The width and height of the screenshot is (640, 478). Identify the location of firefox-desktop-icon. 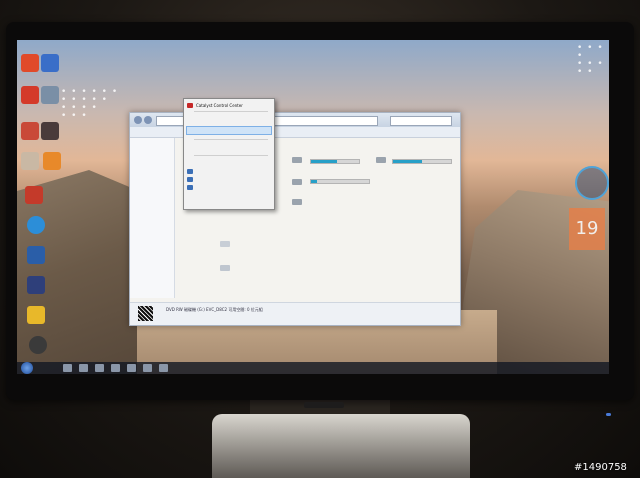
(30, 63).